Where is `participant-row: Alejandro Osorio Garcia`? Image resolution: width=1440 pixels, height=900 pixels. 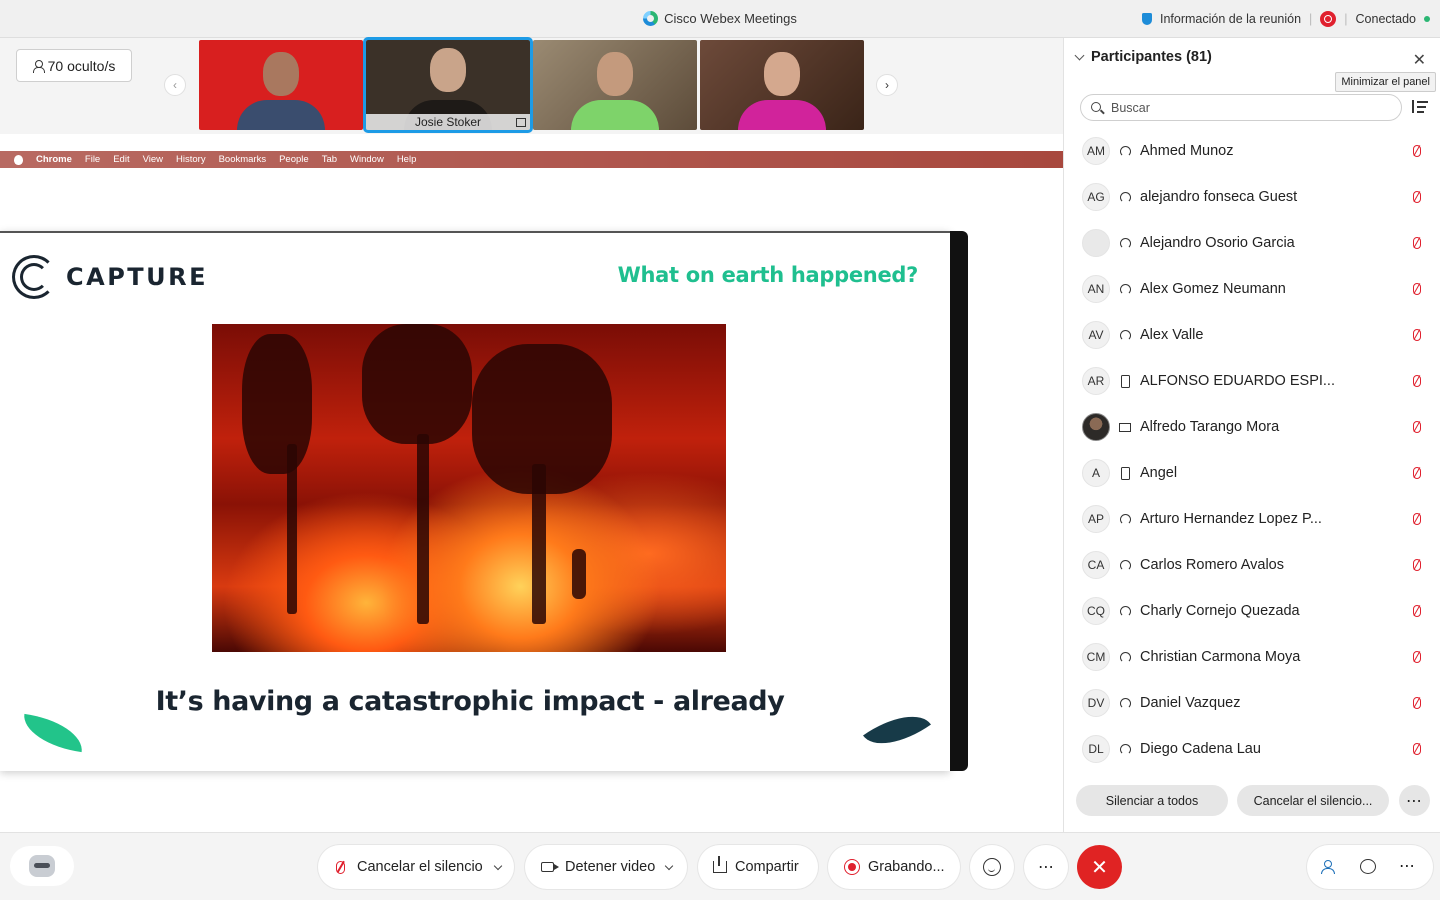
participant-row: Alejandro Osorio Garcia is located at coordinates (1252, 243).